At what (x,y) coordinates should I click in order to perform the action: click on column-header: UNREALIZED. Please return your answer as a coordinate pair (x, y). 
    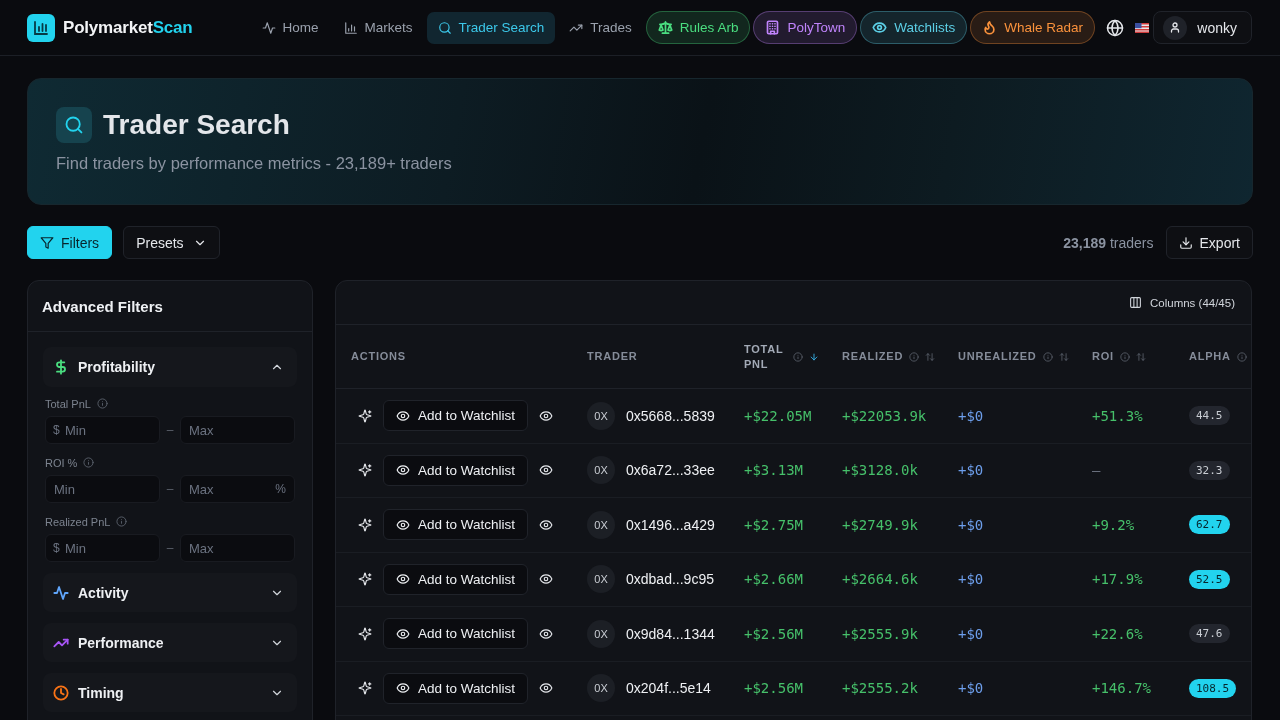
    Looking at the image, I should click on (997, 356).